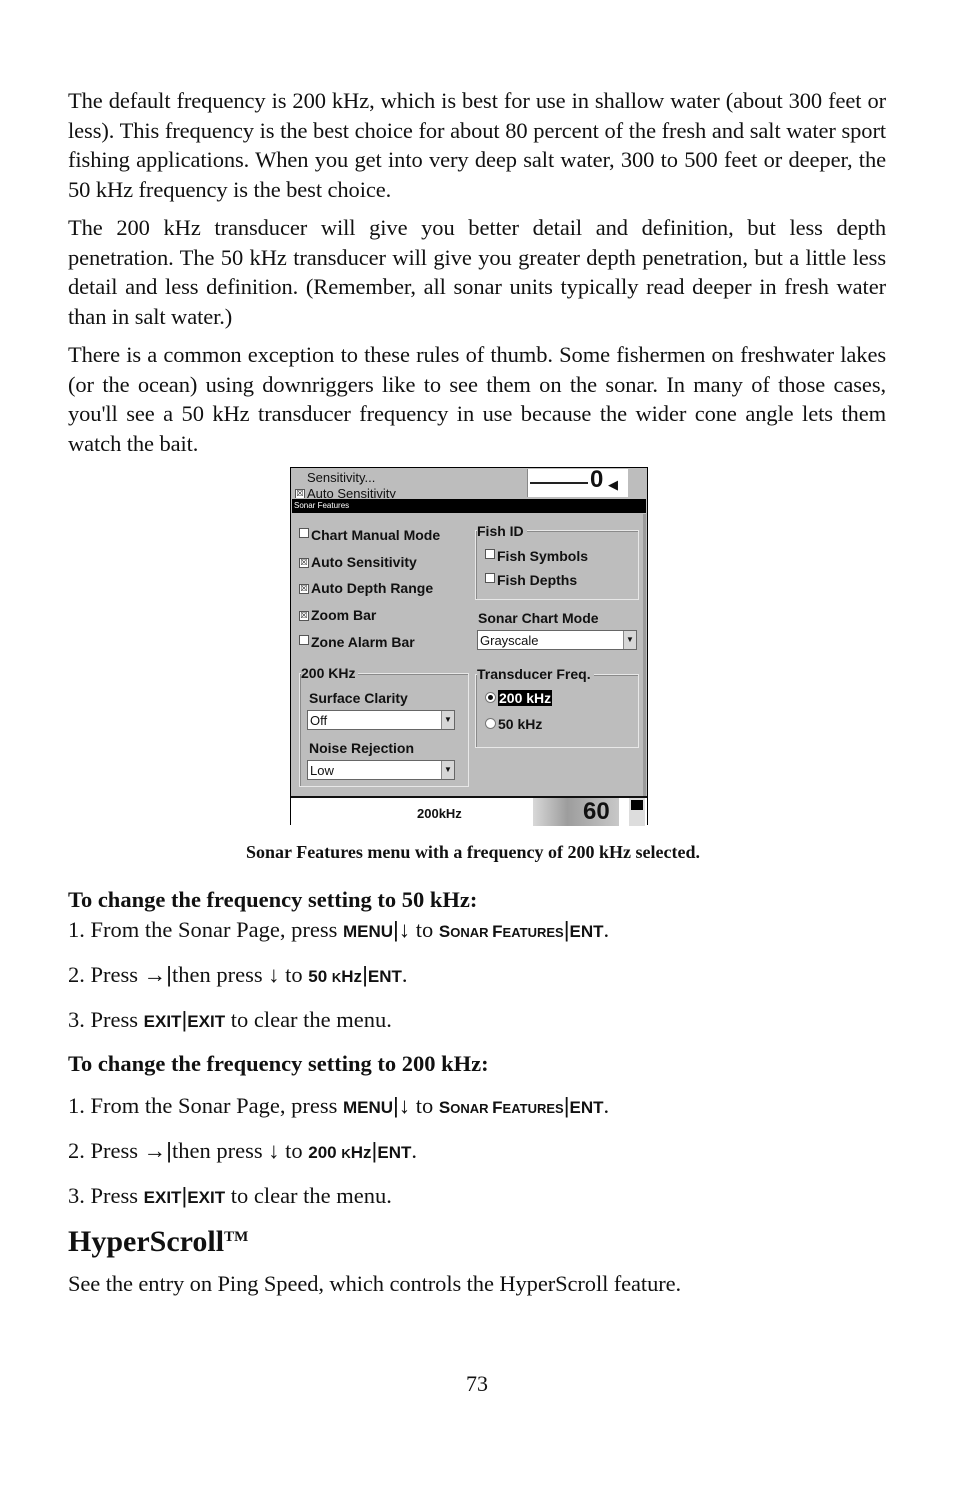 The width and height of the screenshot is (954, 1487). I want to click on sensitivity-gauge: 0 ◀, so click(577, 481).